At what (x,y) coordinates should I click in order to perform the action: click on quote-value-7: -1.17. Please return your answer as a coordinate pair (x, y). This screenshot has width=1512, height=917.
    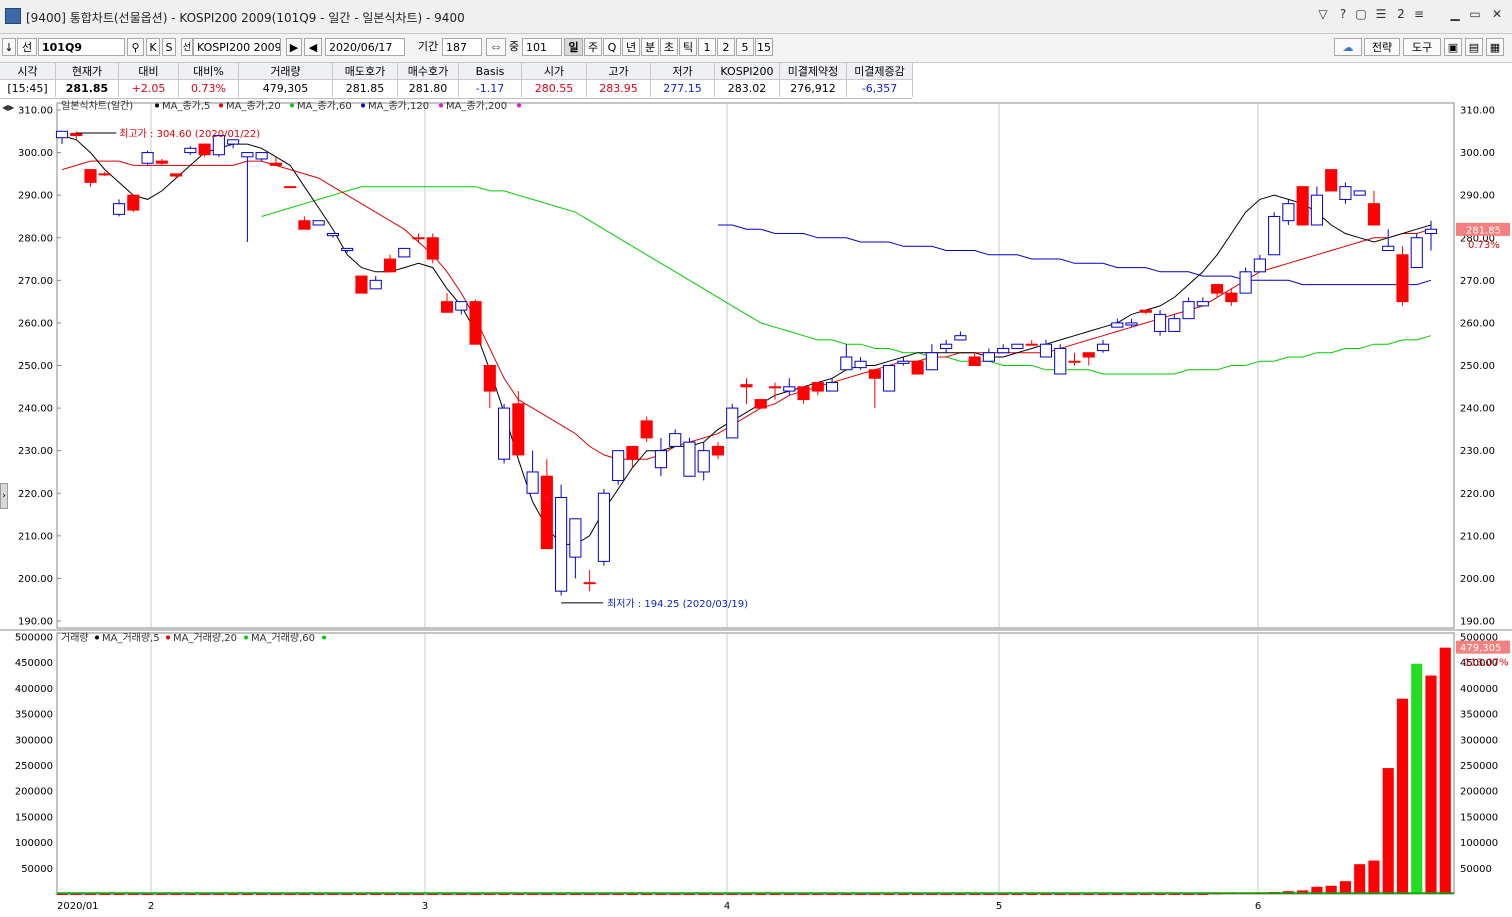
    Looking at the image, I should click on (490, 88).